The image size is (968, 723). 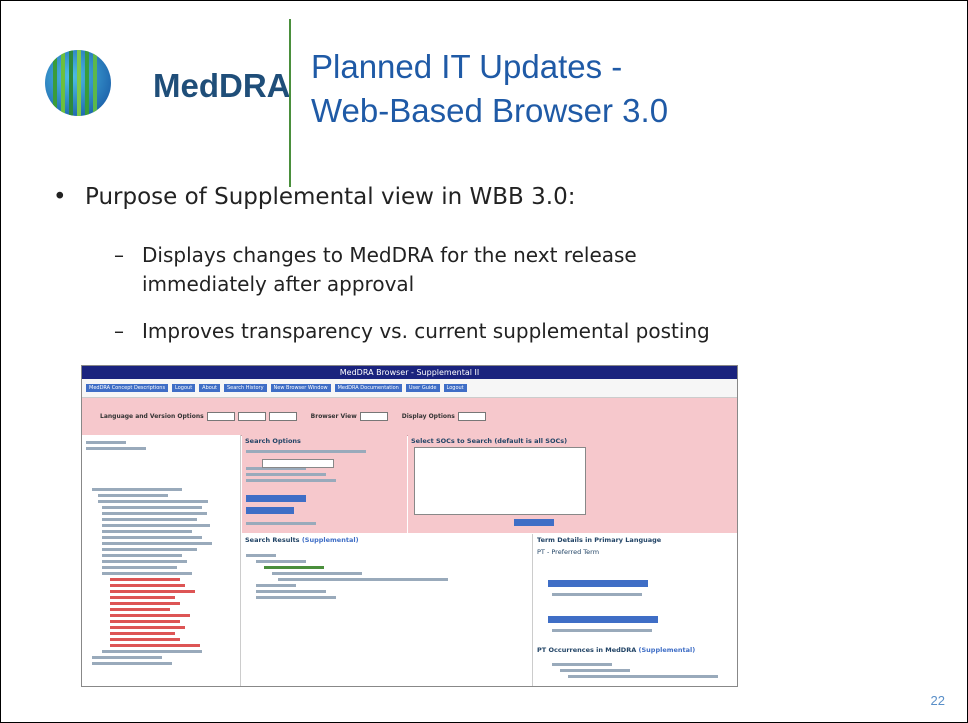 I want to click on screenshot-results-suffix: (Supplemental), so click(x=330, y=540).